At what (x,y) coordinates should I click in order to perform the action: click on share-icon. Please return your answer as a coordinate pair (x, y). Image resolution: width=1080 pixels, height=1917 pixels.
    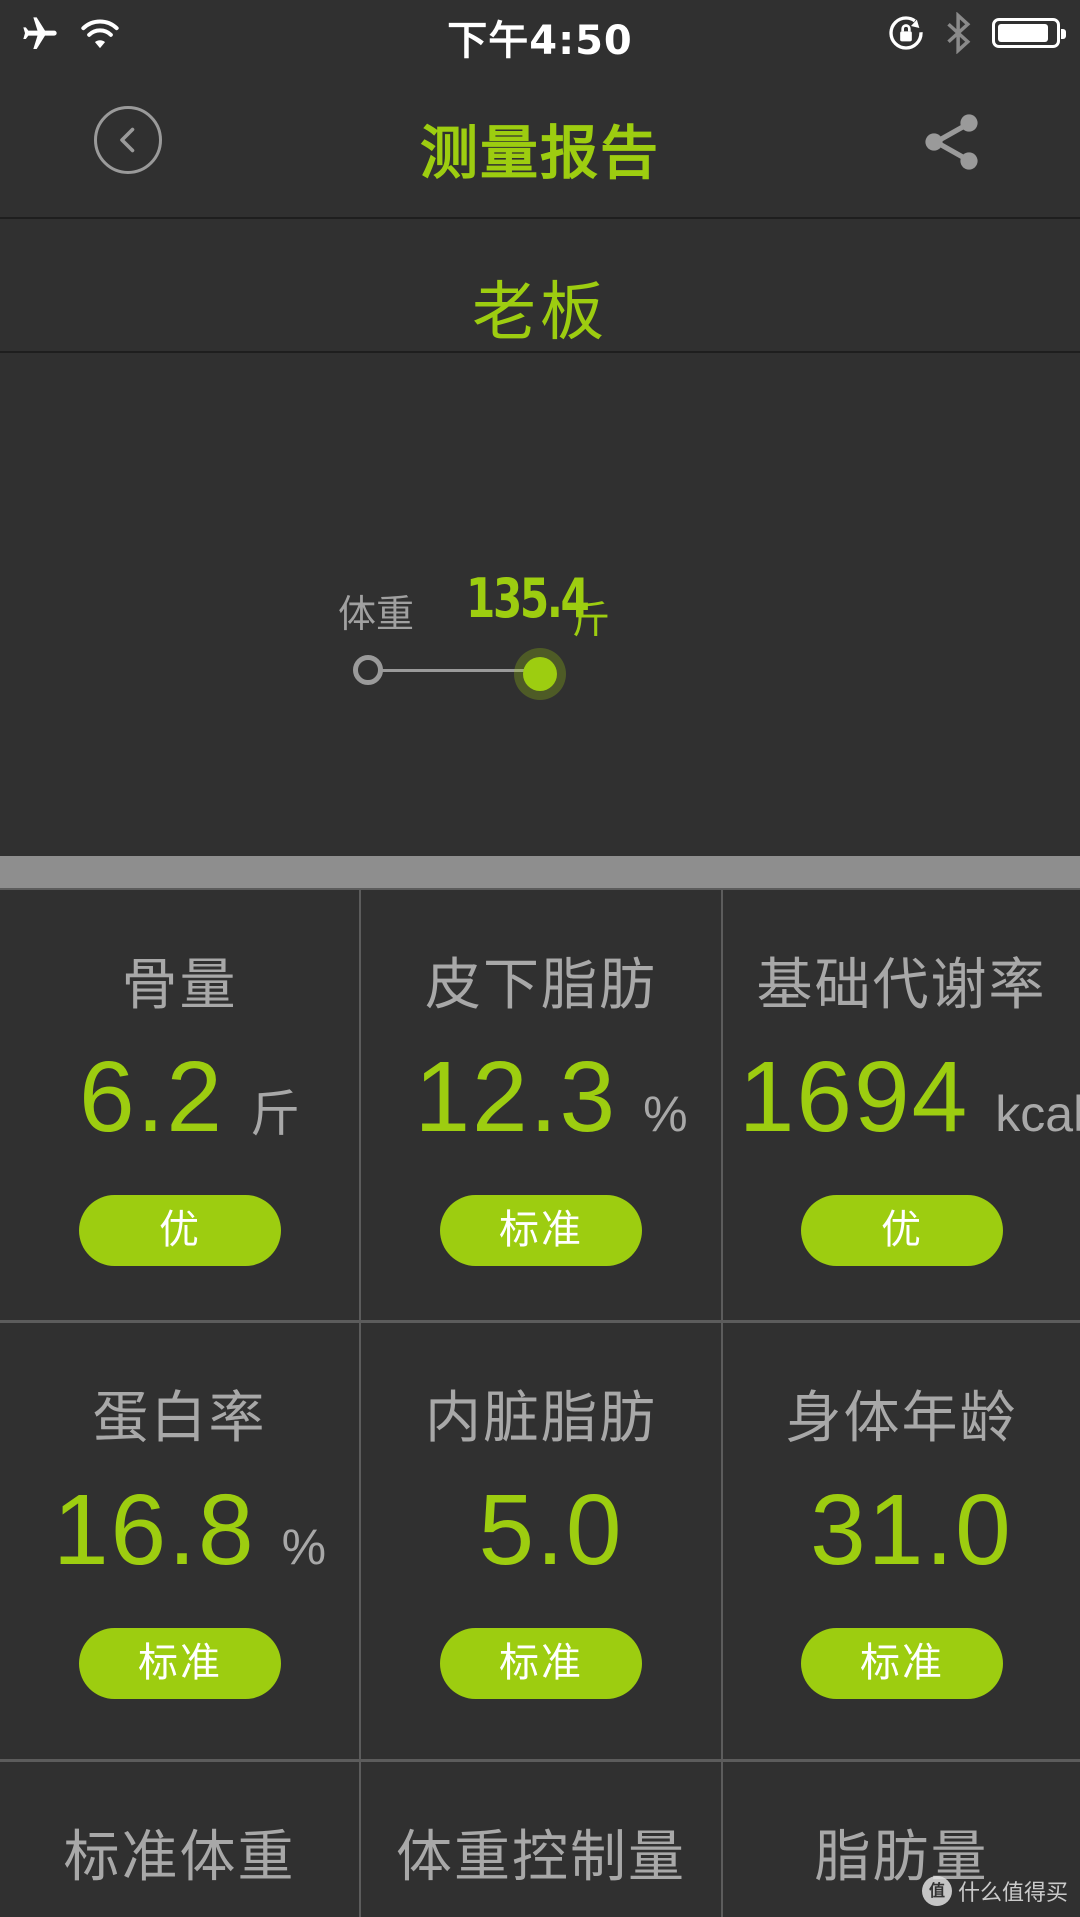
    Looking at the image, I should click on (951, 142).